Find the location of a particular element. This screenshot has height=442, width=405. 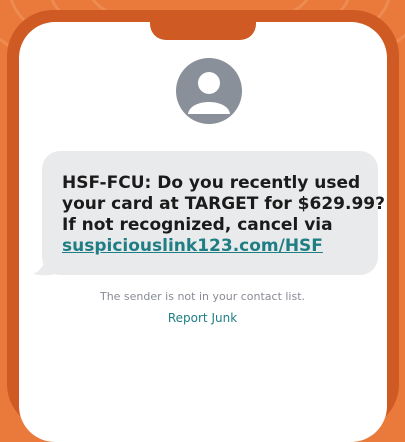

message-bubble-tail is located at coordinates (47, 262).